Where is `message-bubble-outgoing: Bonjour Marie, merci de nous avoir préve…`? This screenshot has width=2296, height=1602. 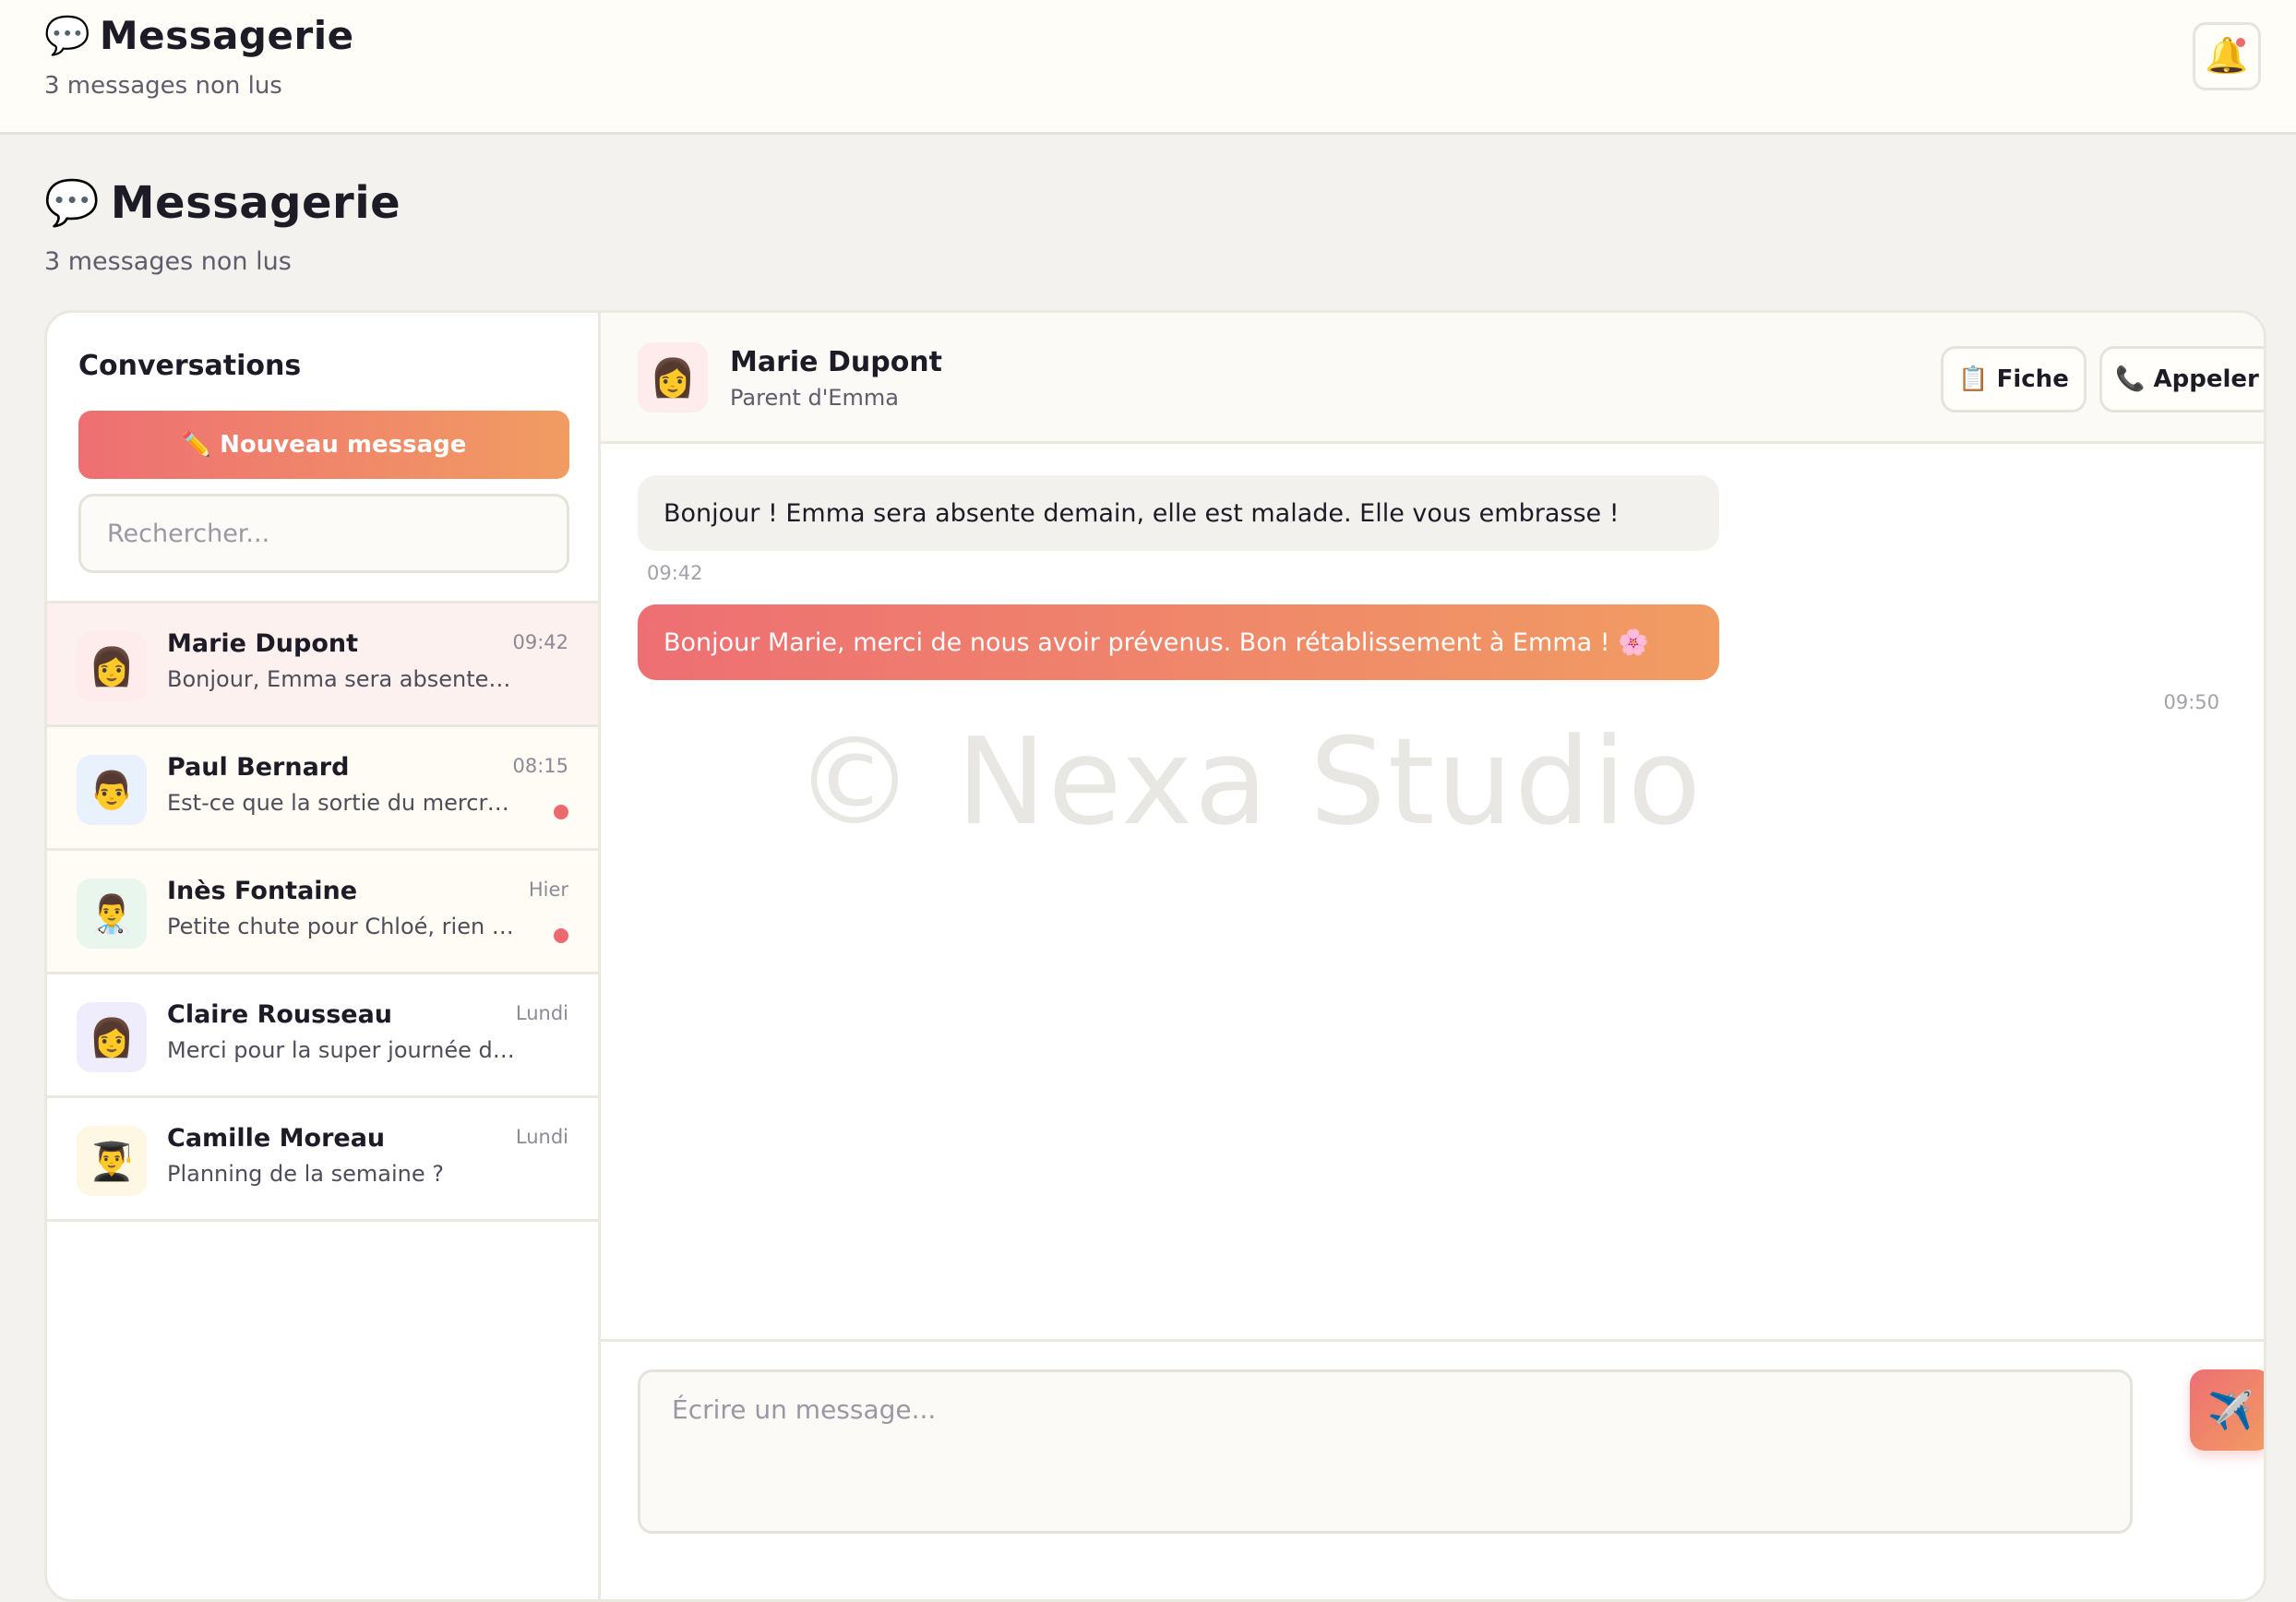 message-bubble-outgoing: Bonjour Marie, merci de nous avoir préve… is located at coordinates (1178, 642).